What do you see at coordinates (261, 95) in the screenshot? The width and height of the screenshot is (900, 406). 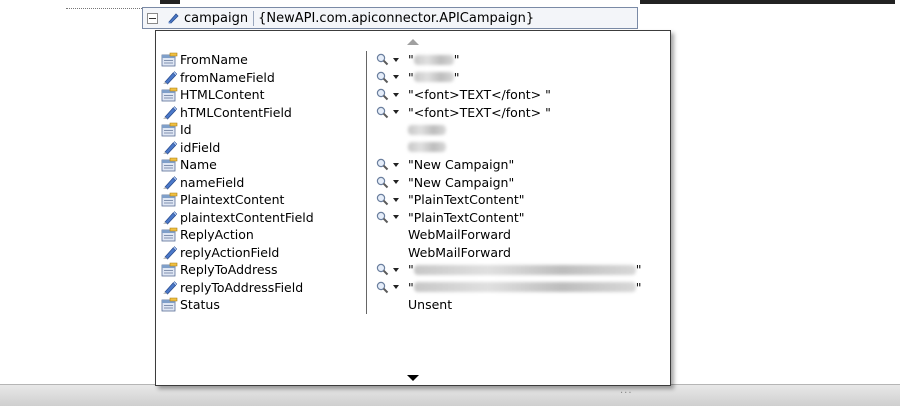 I see `member-name-cell: HTMLContent` at bounding box center [261, 95].